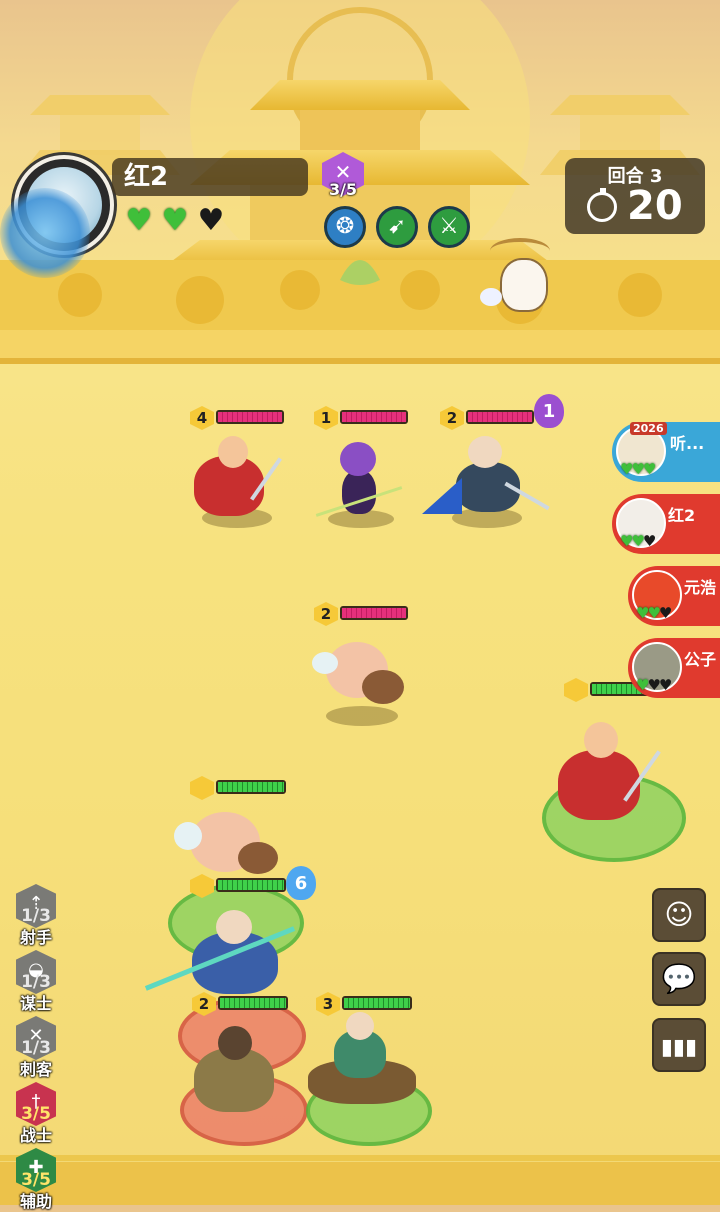 The height and width of the screenshot is (1212, 720). What do you see at coordinates (449, 227) in the screenshot?
I see `sword-skill-icon: ⚔` at bounding box center [449, 227].